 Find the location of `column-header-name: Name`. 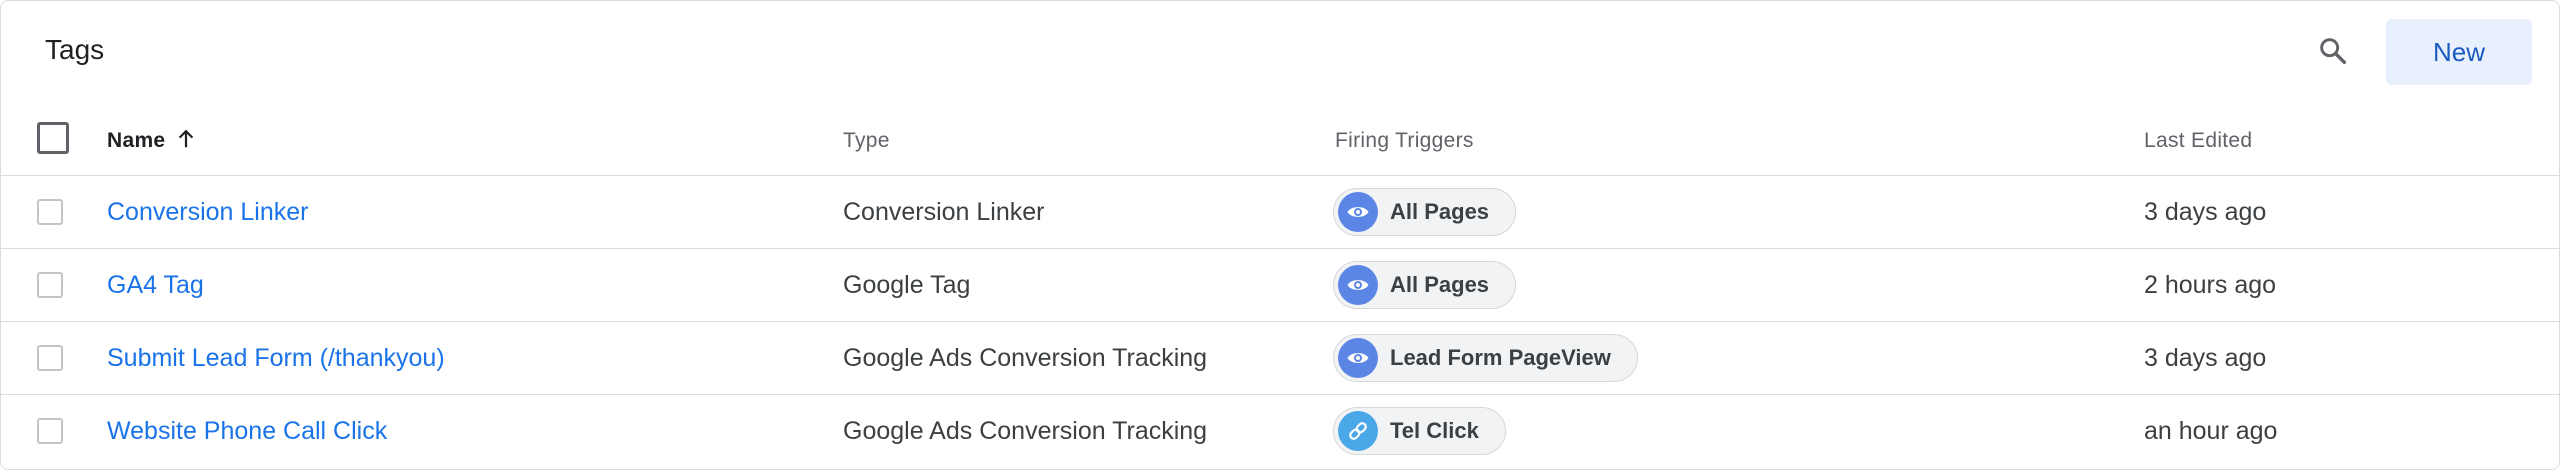

column-header-name: Name is located at coordinates (152, 142).